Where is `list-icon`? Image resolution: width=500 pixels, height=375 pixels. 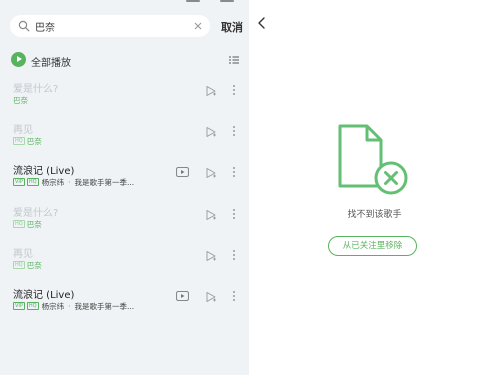 list-icon is located at coordinates (234, 60).